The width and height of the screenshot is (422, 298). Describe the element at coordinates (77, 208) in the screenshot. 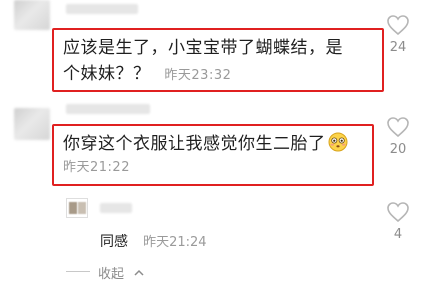

I see `reply-avatar` at that location.